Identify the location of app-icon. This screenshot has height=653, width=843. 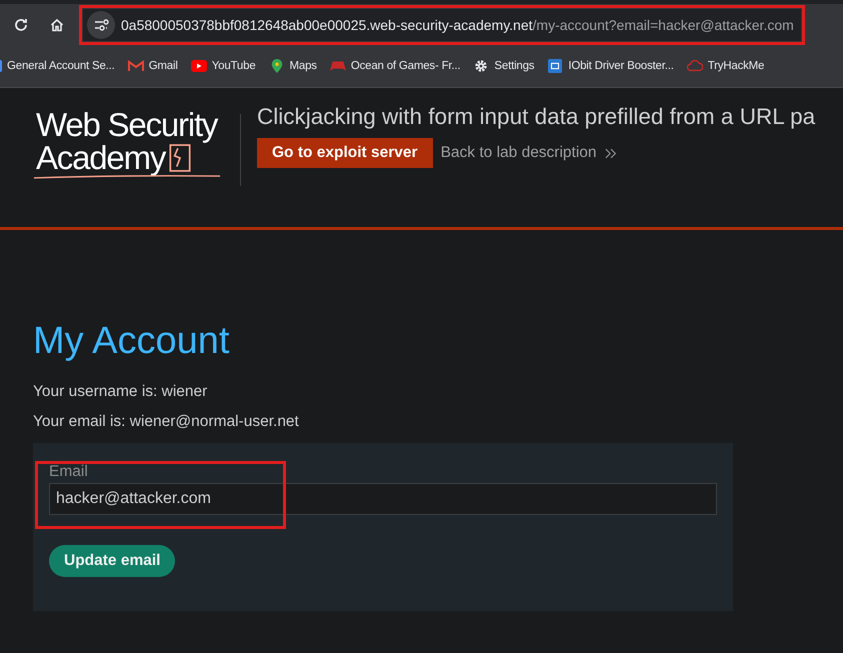
(555, 66).